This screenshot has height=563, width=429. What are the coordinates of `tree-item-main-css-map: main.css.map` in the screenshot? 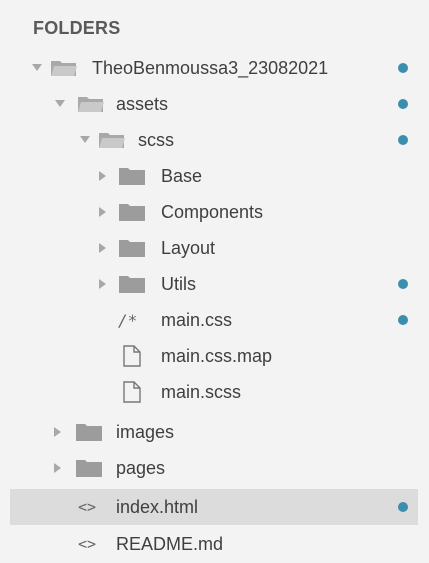 It's located at (214, 356).